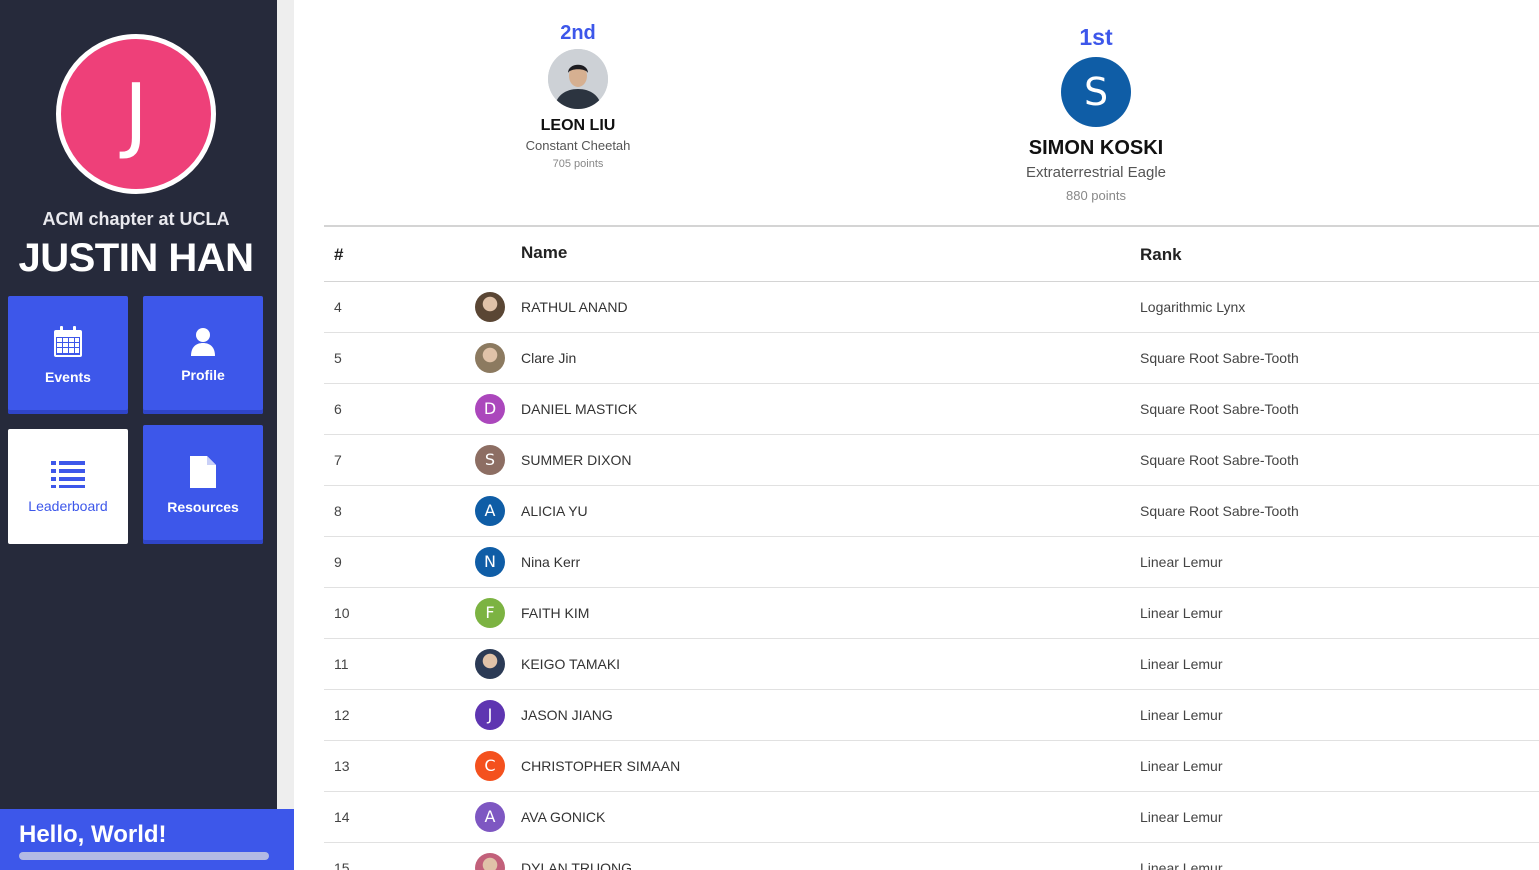 This screenshot has height=870, width=1539. What do you see at coordinates (285, 404) in the screenshot?
I see `sidebar-divider` at bounding box center [285, 404].